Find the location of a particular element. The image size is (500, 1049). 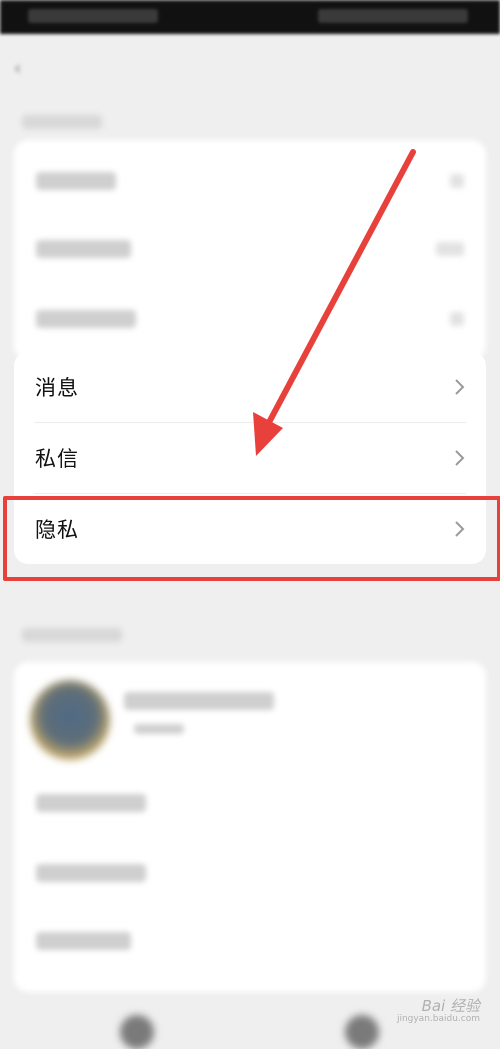

avatar is located at coordinates (70, 720).